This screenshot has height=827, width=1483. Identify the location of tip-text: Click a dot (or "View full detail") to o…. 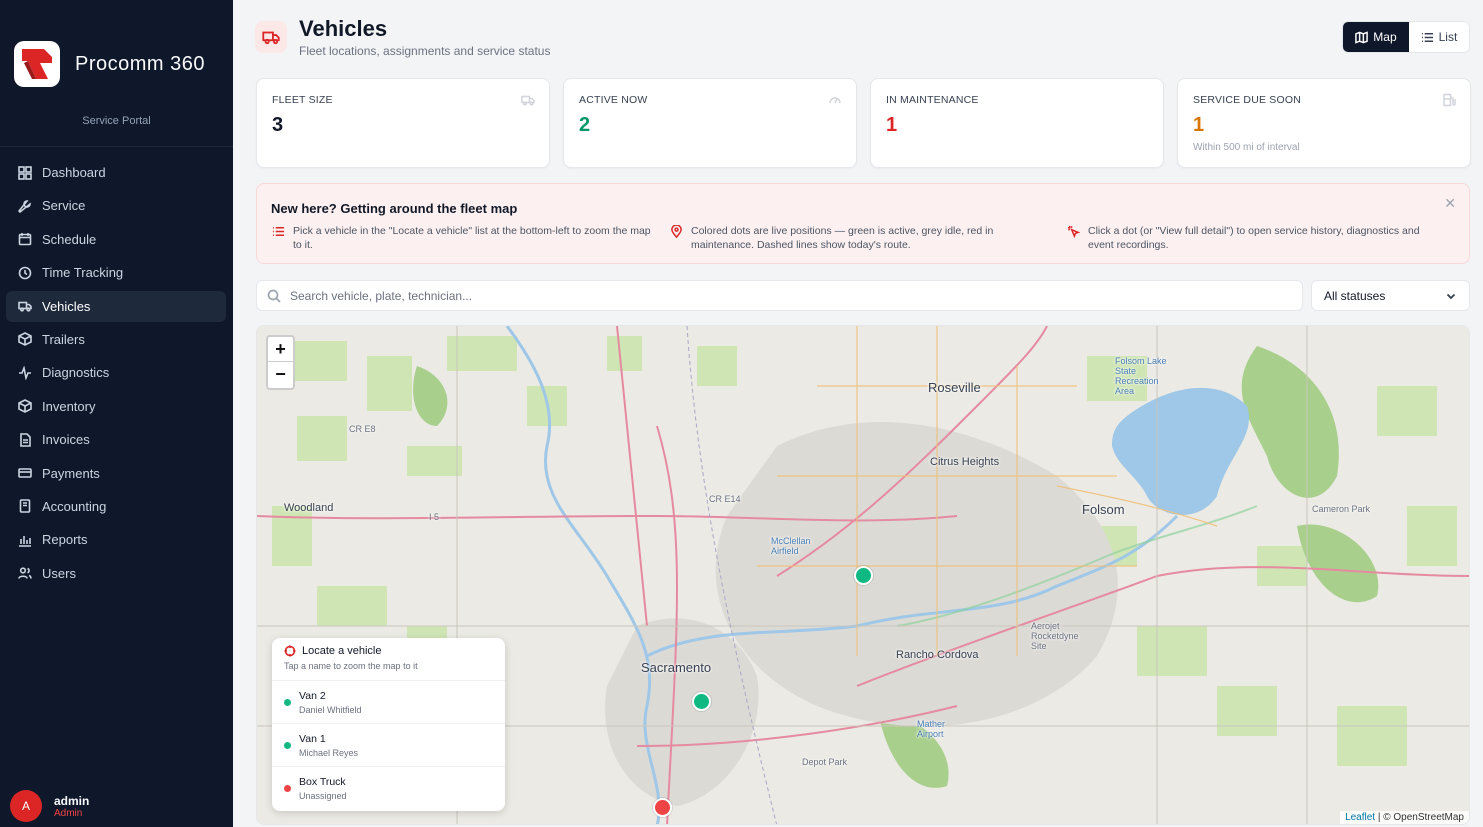
(1254, 238).